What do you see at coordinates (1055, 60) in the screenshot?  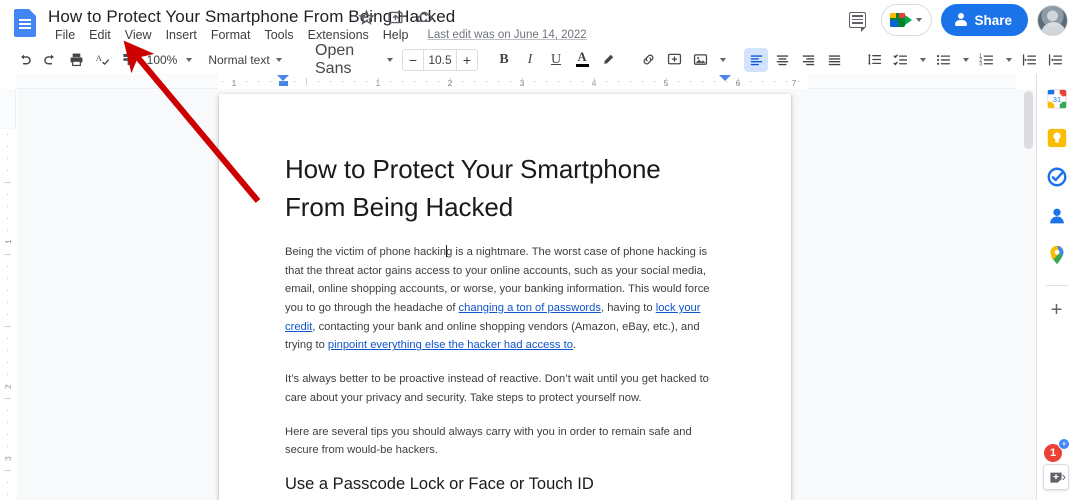 I see `increase-indent-button` at bounding box center [1055, 60].